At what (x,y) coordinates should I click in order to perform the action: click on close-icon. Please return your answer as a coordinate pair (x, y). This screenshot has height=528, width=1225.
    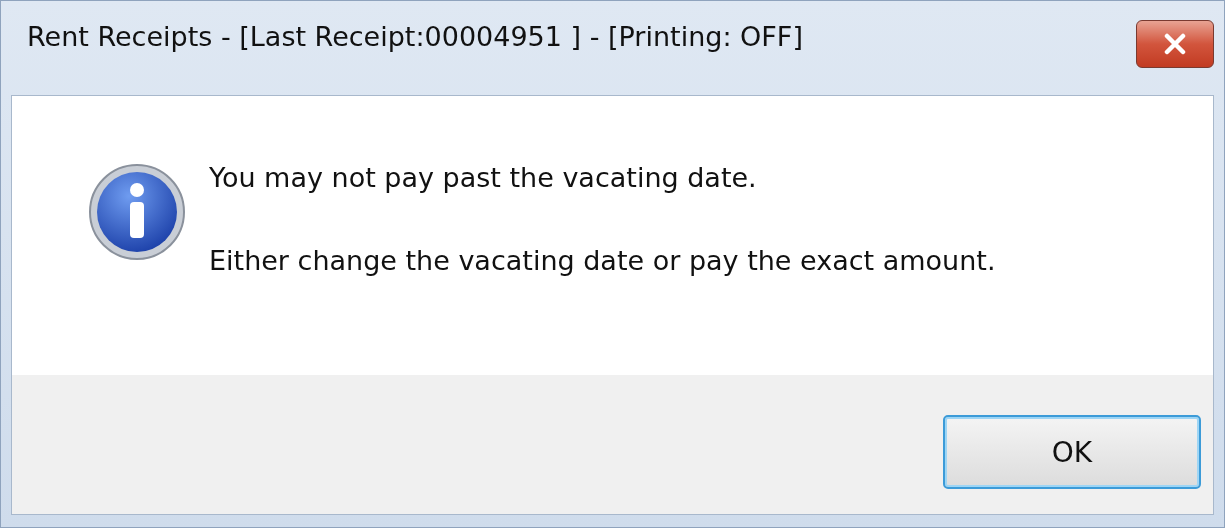
    Looking at the image, I should click on (1175, 44).